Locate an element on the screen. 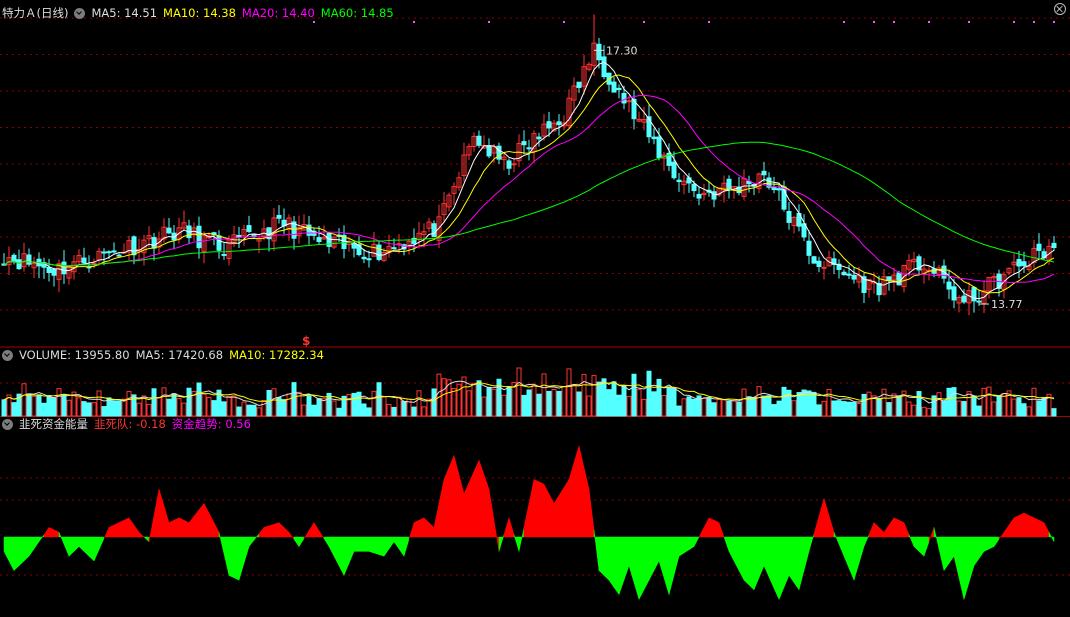  indicator-panel-dropdown-icon is located at coordinates (7, 424).